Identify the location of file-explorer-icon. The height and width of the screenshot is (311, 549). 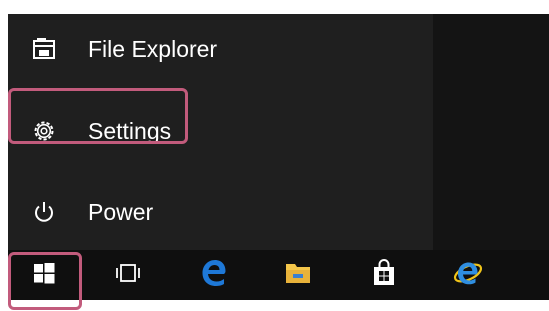
(44, 49).